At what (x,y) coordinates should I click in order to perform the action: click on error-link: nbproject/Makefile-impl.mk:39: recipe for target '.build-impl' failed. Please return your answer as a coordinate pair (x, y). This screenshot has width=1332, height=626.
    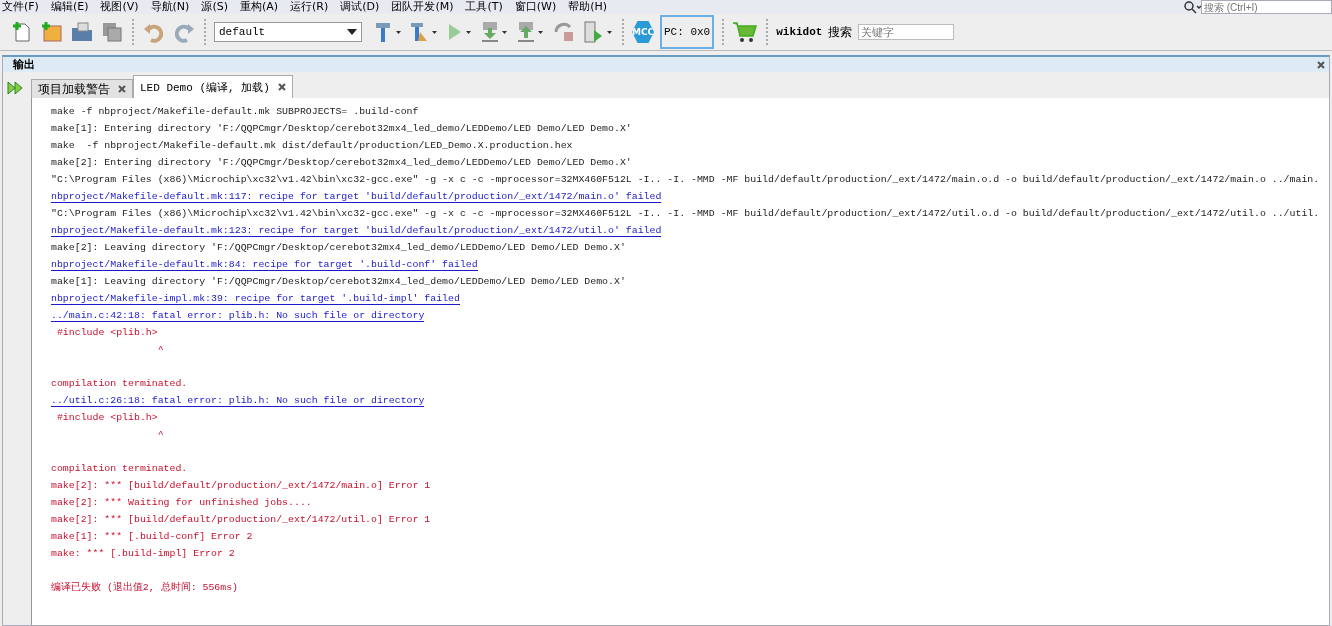
    Looking at the image, I should click on (255, 299).